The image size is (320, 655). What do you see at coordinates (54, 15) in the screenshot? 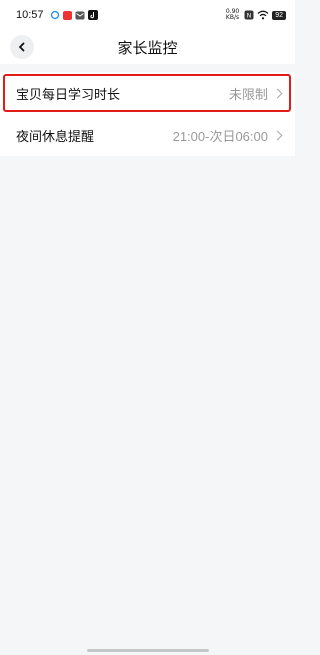
I see `cloud-icon` at bounding box center [54, 15].